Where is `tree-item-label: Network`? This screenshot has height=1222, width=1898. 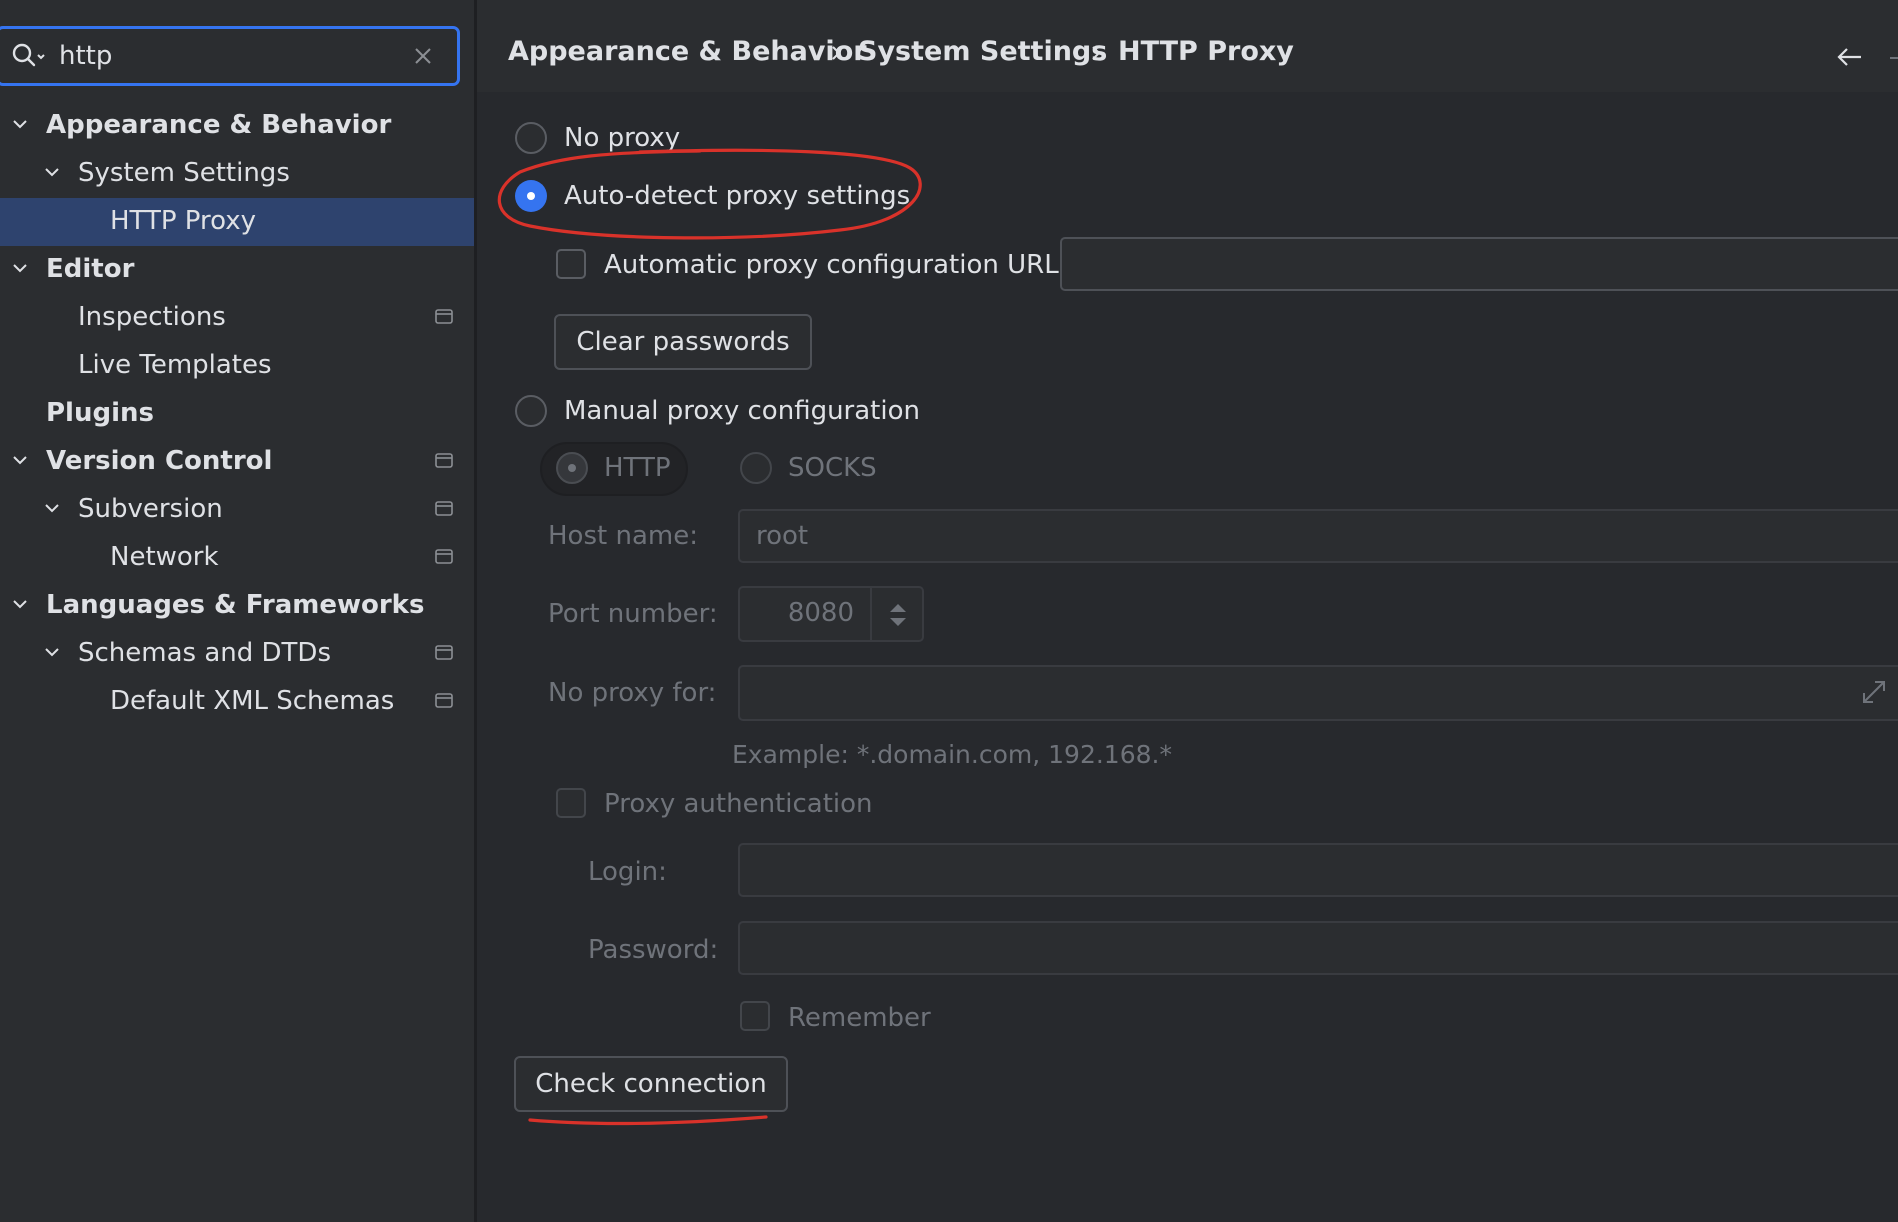 tree-item-label: Network is located at coordinates (164, 557).